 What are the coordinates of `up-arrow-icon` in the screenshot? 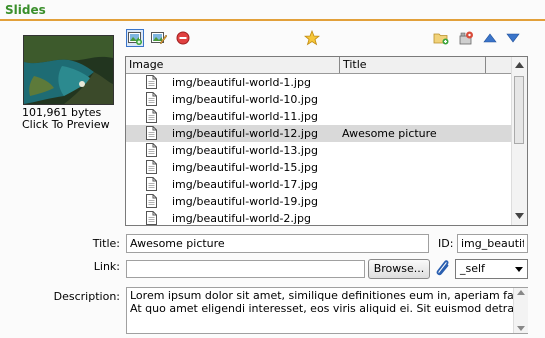 It's located at (490, 38).